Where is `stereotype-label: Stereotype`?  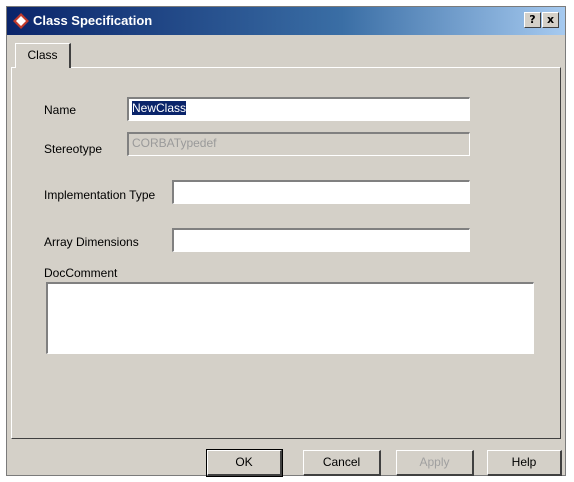 stereotype-label: Stereotype is located at coordinates (73, 149).